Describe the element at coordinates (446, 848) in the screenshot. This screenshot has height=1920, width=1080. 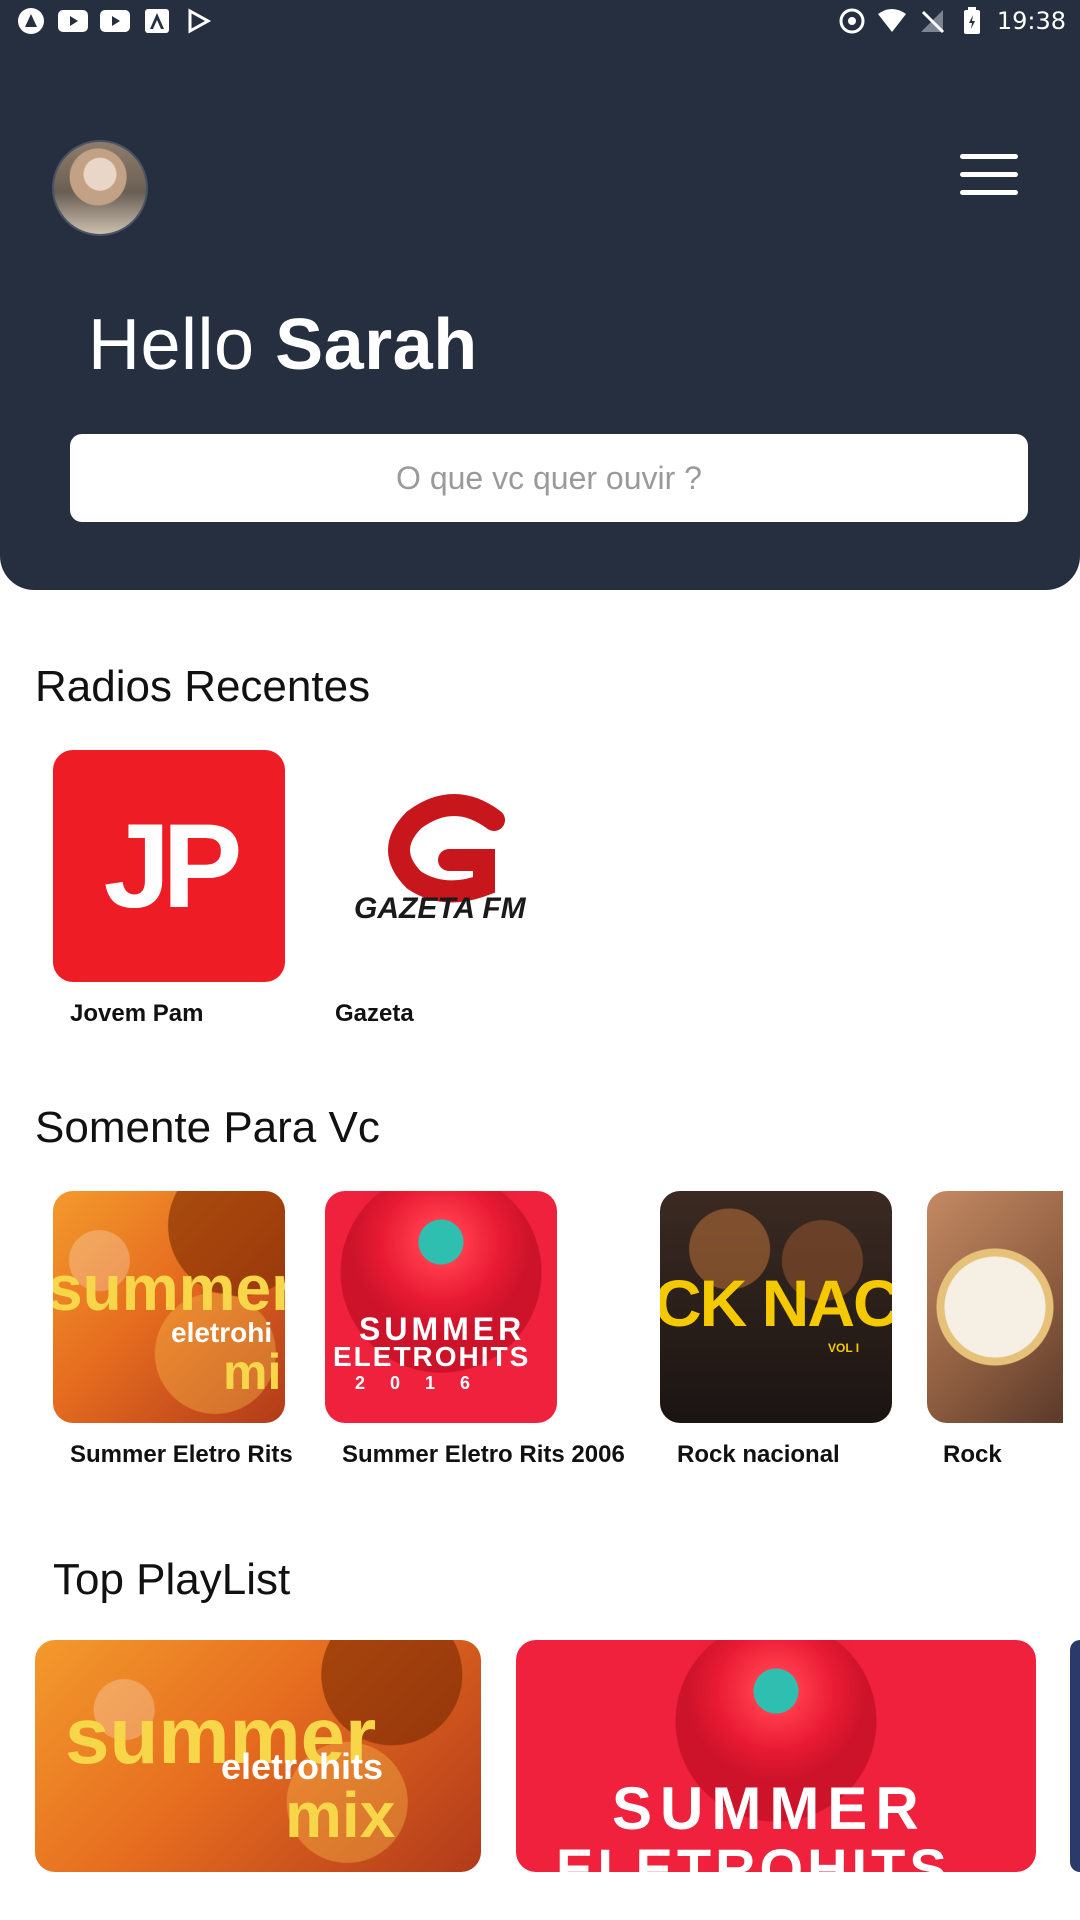
I see `gazeta-logo` at that location.